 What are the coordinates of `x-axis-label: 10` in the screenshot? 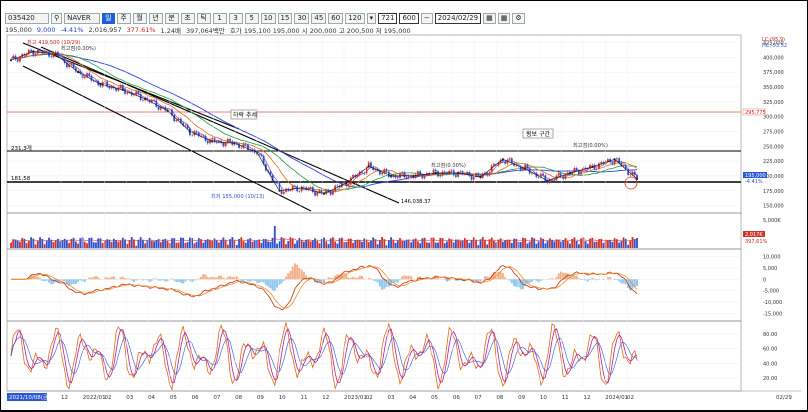 It's located at (282, 398).